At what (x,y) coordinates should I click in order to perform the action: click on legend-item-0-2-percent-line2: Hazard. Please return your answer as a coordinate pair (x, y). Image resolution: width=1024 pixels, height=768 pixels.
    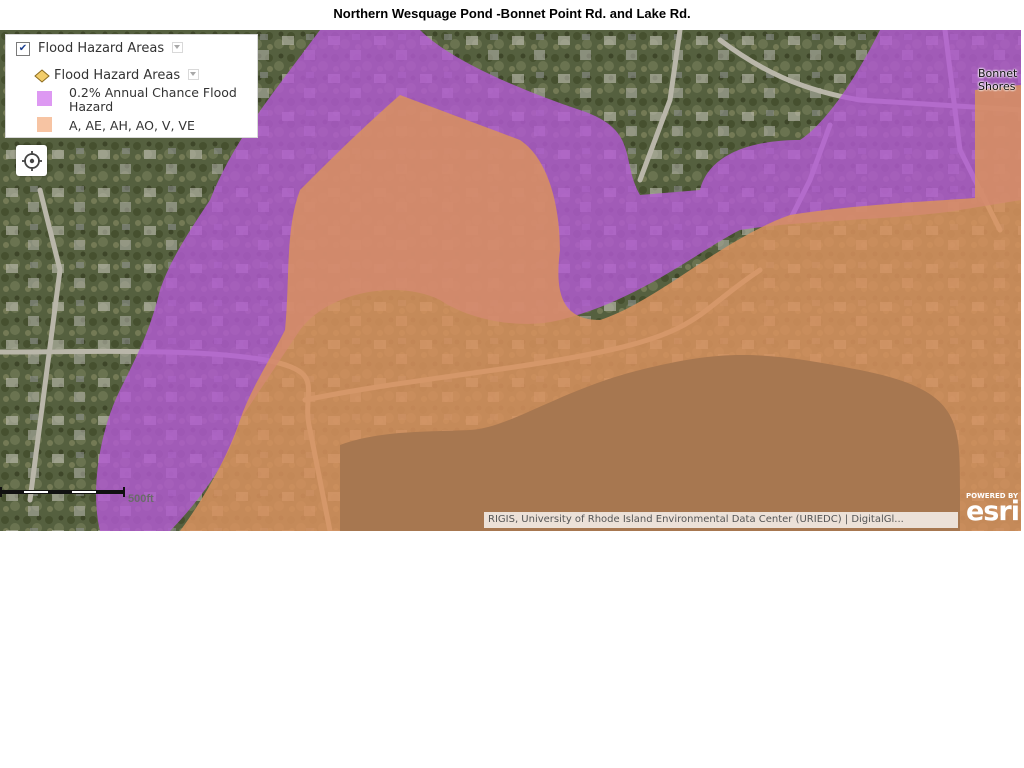
    Looking at the image, I should click on (91, 106).